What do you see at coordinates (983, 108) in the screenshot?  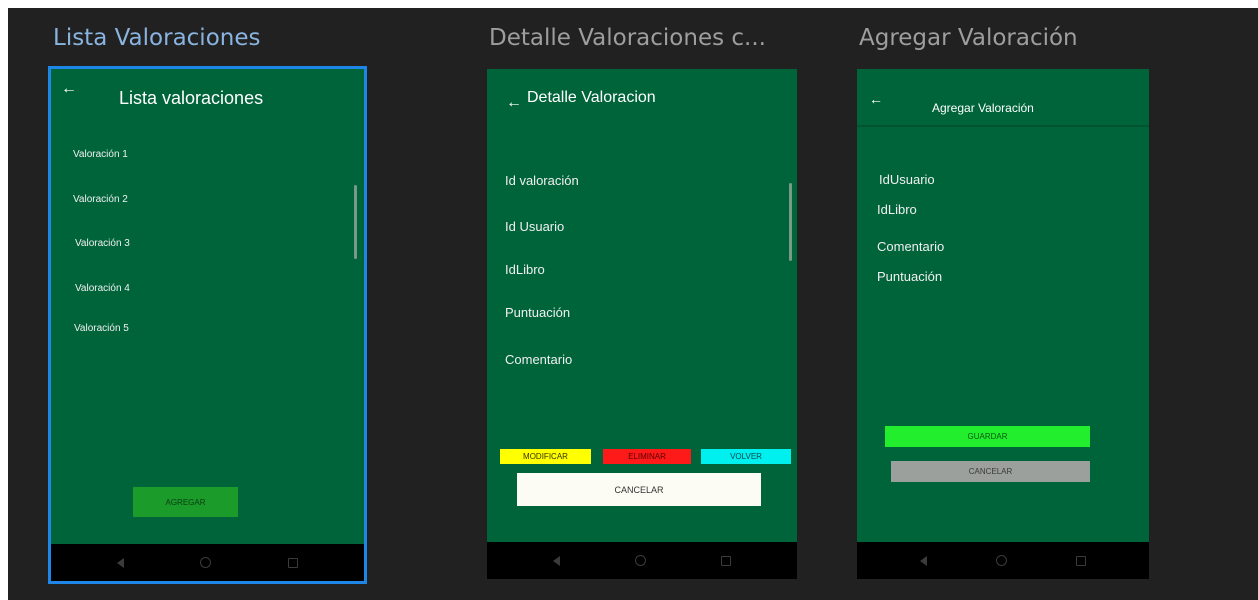 I see `appbar-title: Agregar Valoración` at bounding box center [983, 108].